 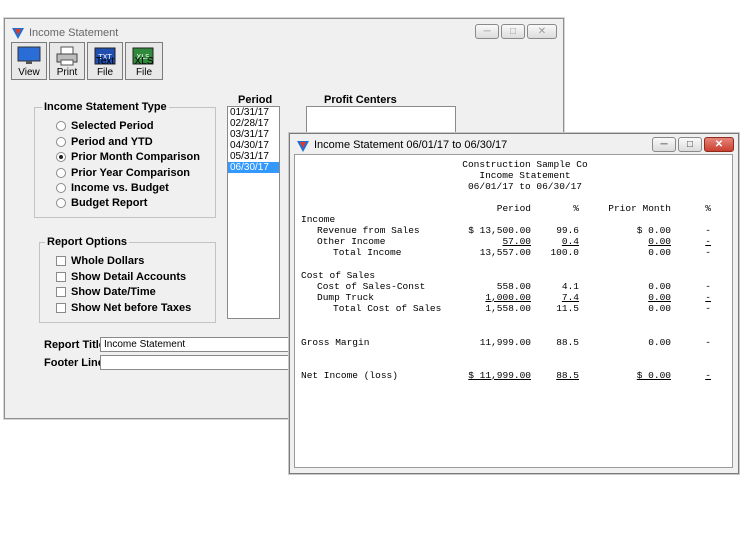 I want to click on view-label: View, so click(x=29, y=72).